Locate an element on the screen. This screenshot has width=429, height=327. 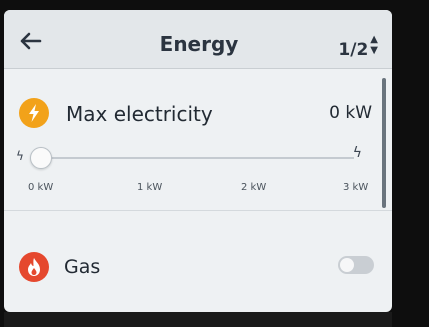
back-button is located at coordinates (31, 41).